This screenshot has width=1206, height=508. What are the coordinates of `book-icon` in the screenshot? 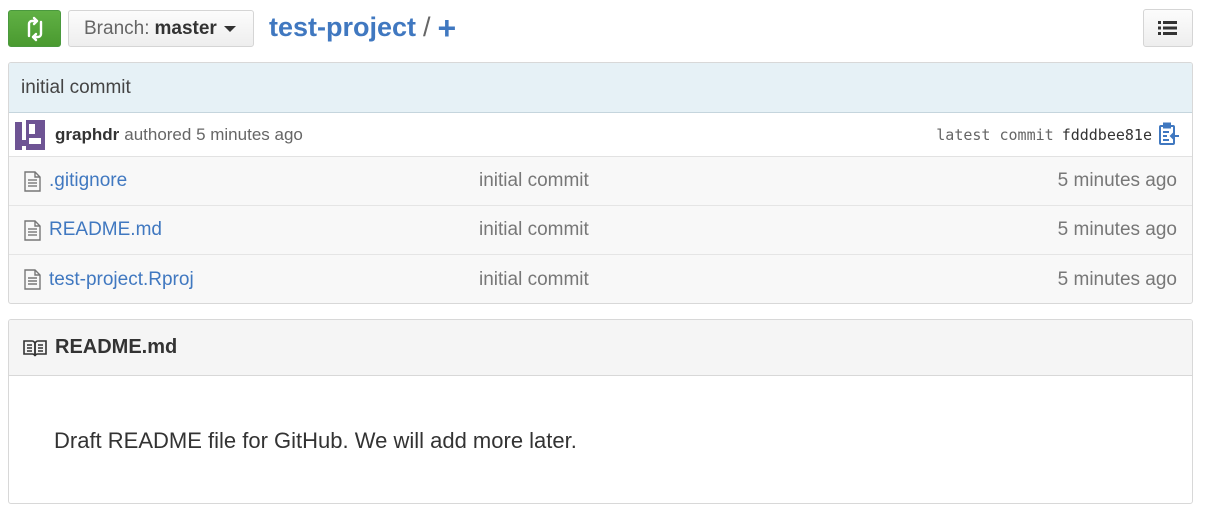 It's located at (35, 347).